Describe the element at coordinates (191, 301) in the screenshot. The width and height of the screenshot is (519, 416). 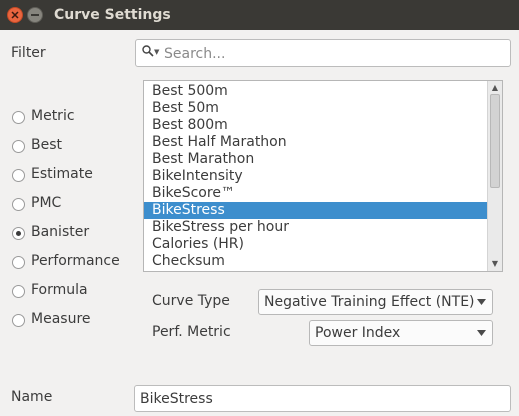
I see `curve-type-label: Curve Type` at that location.